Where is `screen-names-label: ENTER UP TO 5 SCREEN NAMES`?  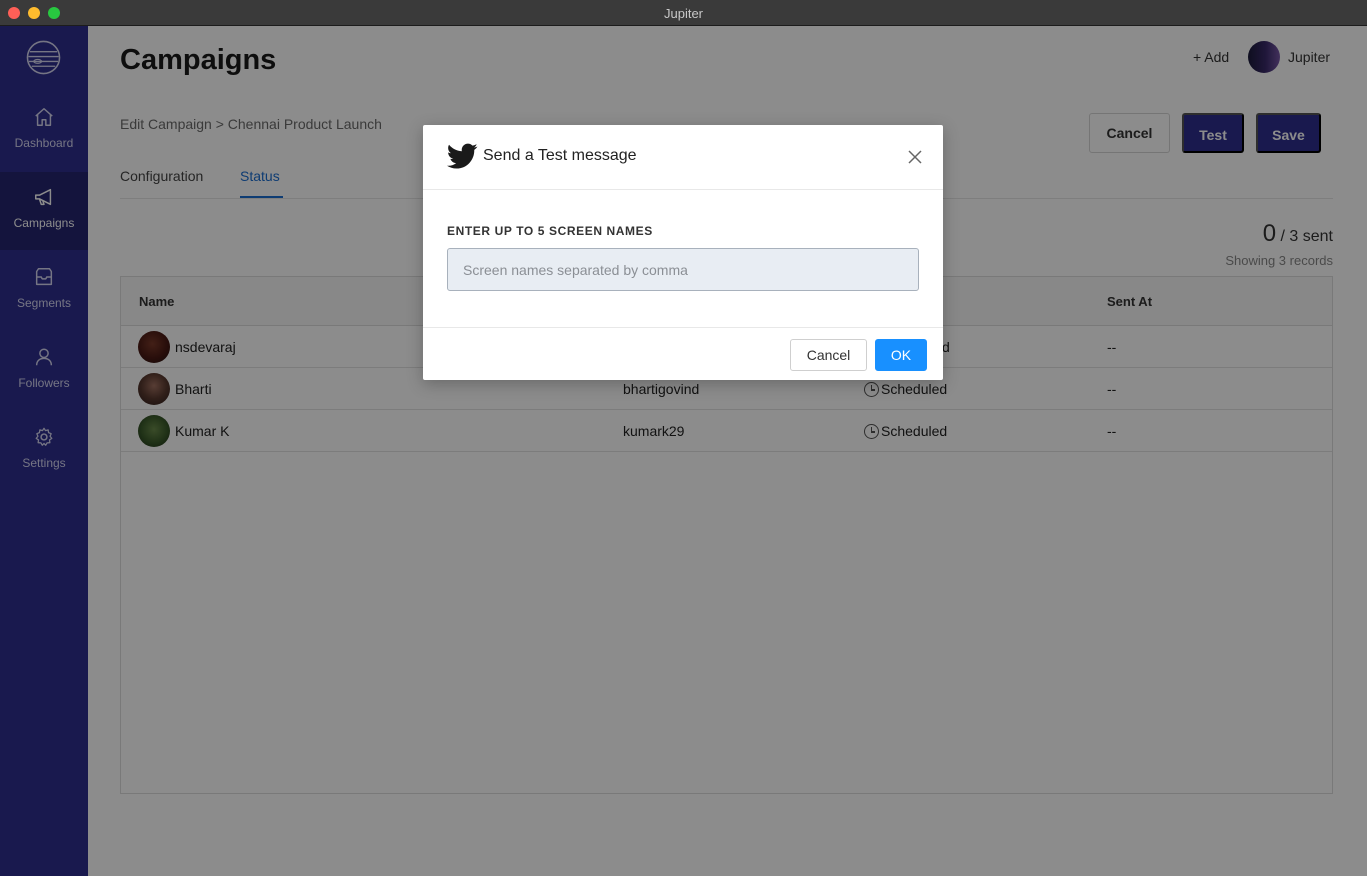 screen-names-label: ENTER UP TO 5 SCREEN NAMES is located at coordinates (550, 231).